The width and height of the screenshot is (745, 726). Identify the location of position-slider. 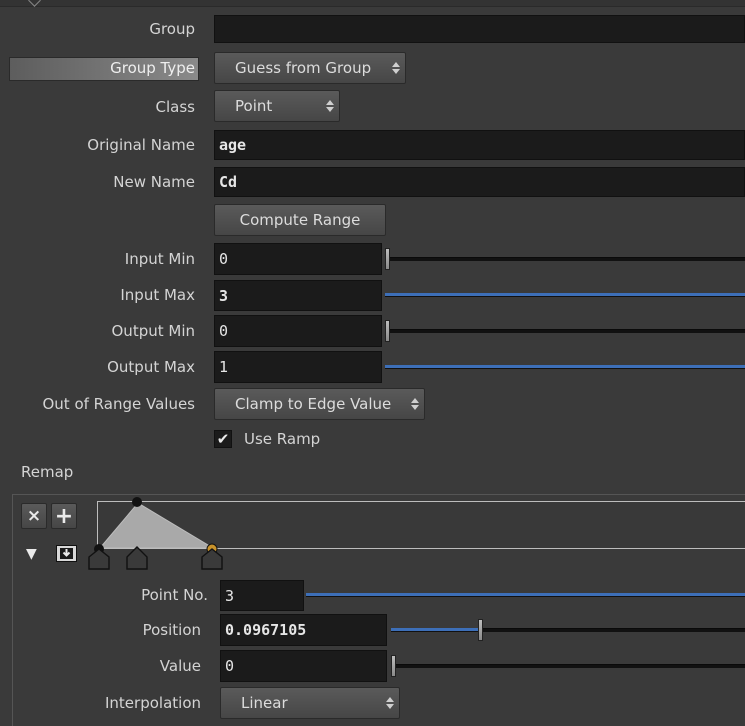
(568, 630).